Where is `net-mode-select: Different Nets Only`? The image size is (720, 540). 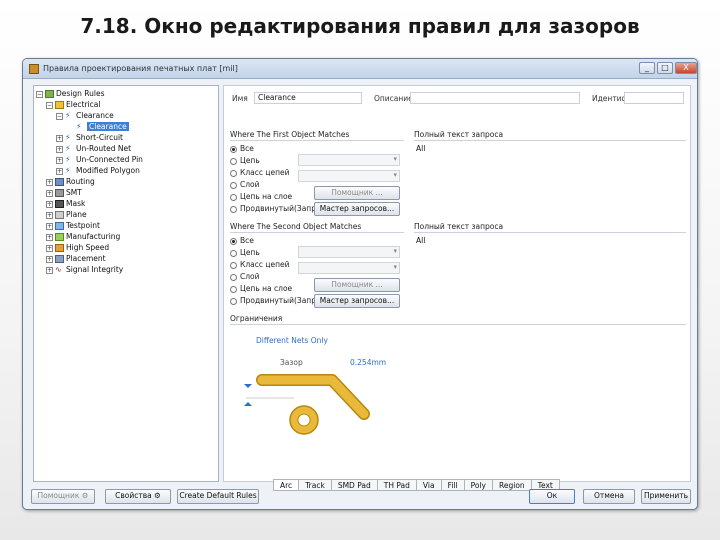
net-mode-select: Different Nets Only is located at coordinates (292, 340).